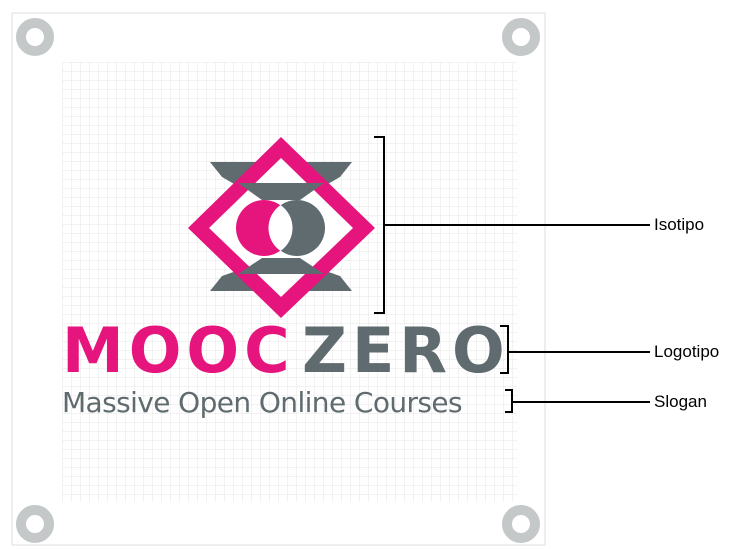  What do you see at coordinates (680, 401) in the screenshot?
I see `label-slogan: Slogan` at bounding box center [680, 401].